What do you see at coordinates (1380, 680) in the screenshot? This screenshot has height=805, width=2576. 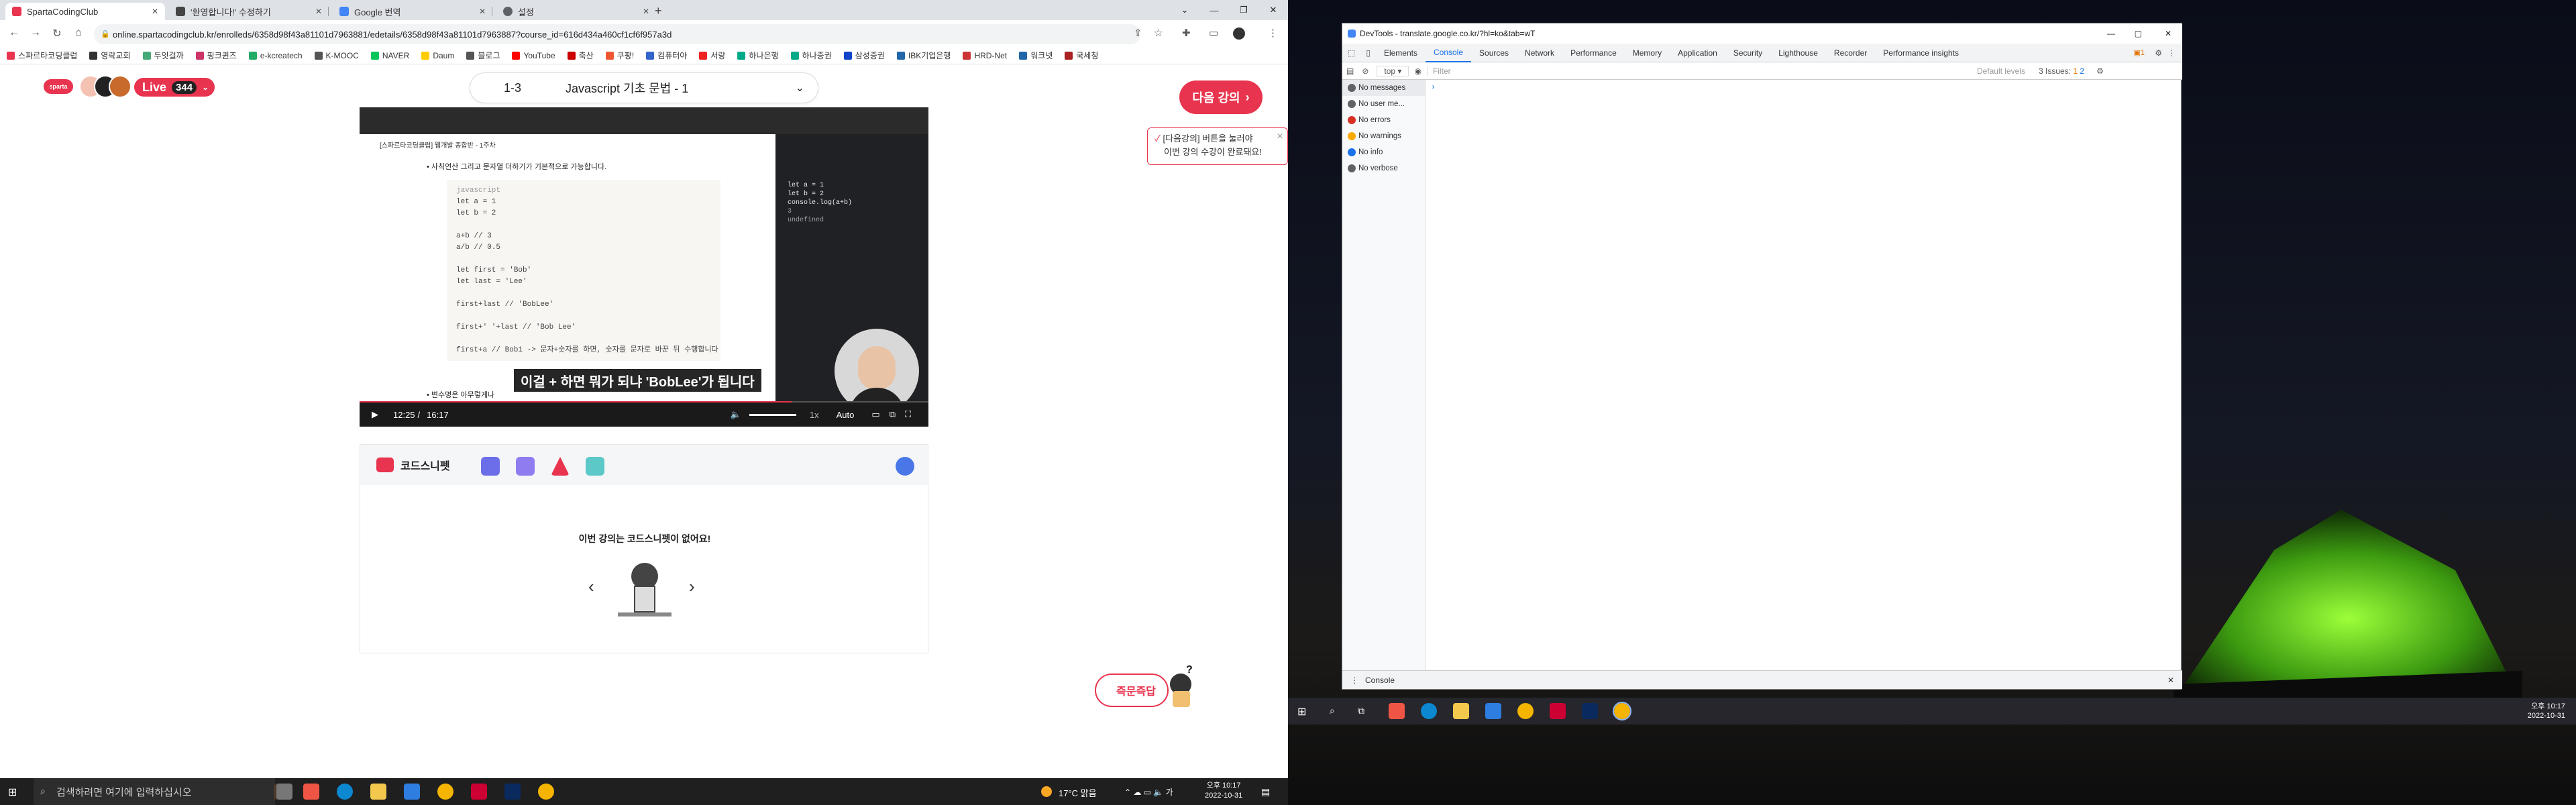 I see `drawer-tab-console: Console` at bounding box center [1380, 680].